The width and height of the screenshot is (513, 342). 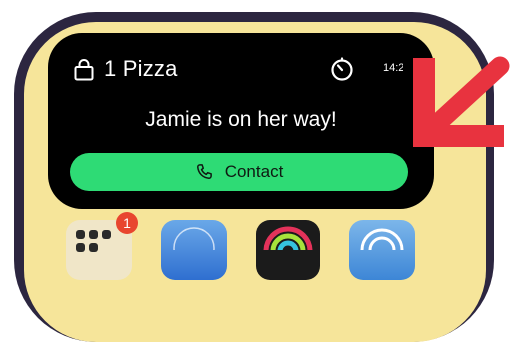 I want to click on shopping-bag-icon, so click(x=84, y=70).